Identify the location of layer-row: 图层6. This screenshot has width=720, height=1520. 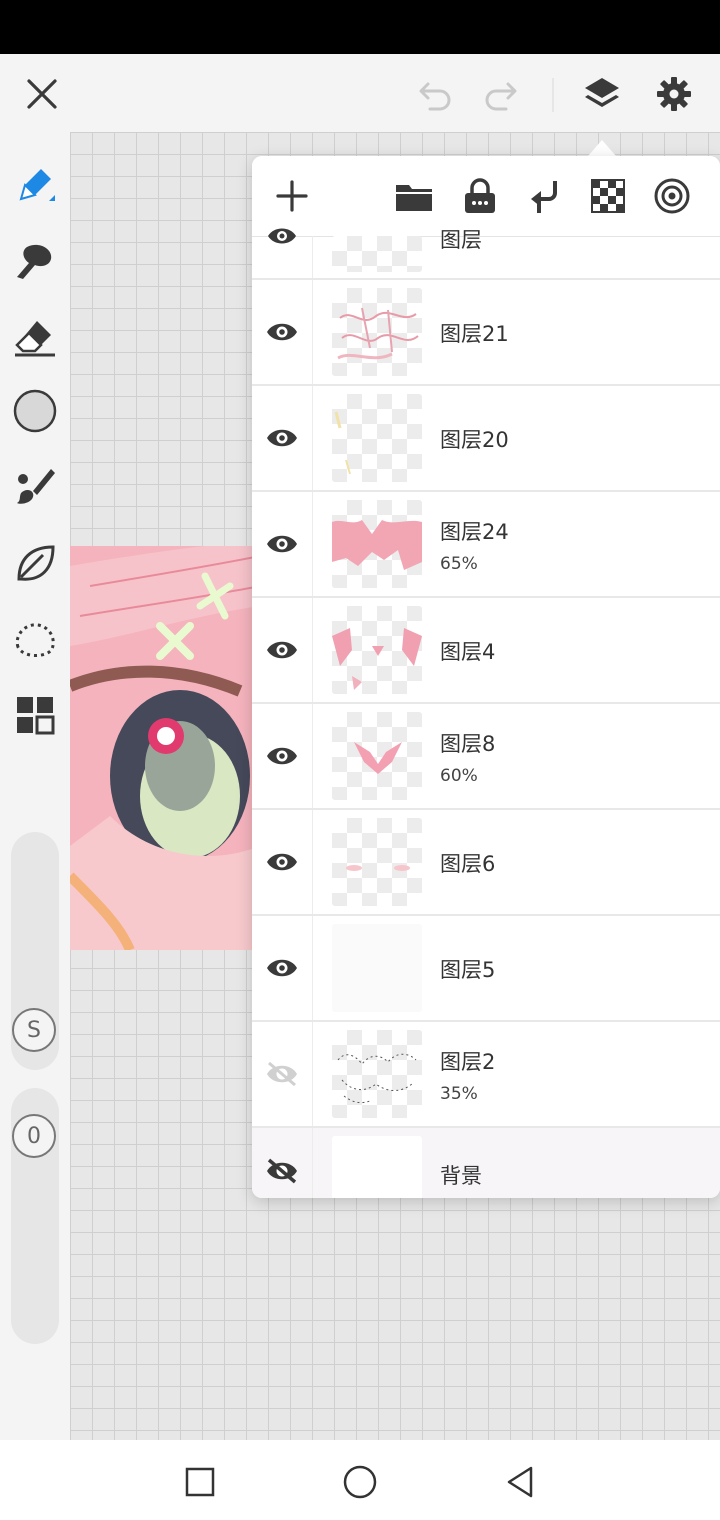
(486, 863).